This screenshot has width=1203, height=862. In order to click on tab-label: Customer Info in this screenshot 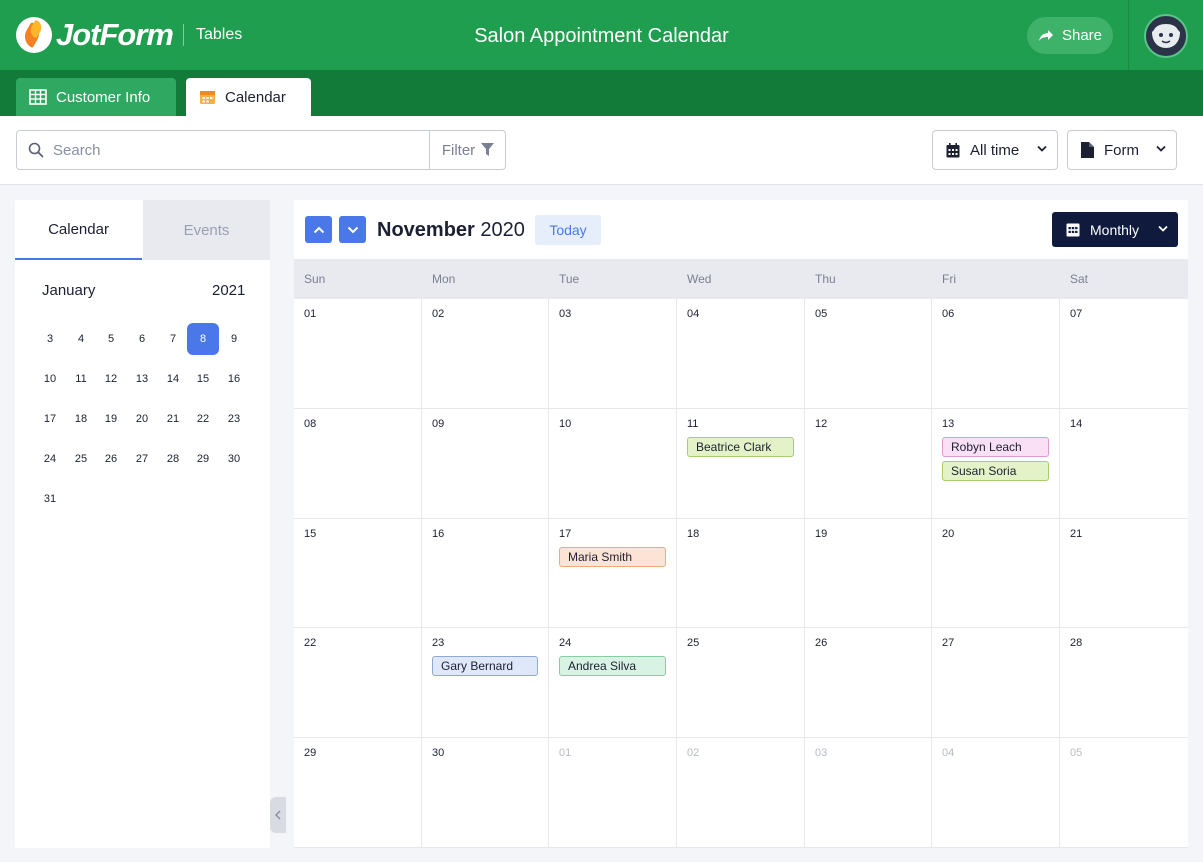, I will do `click(103, 97)`.